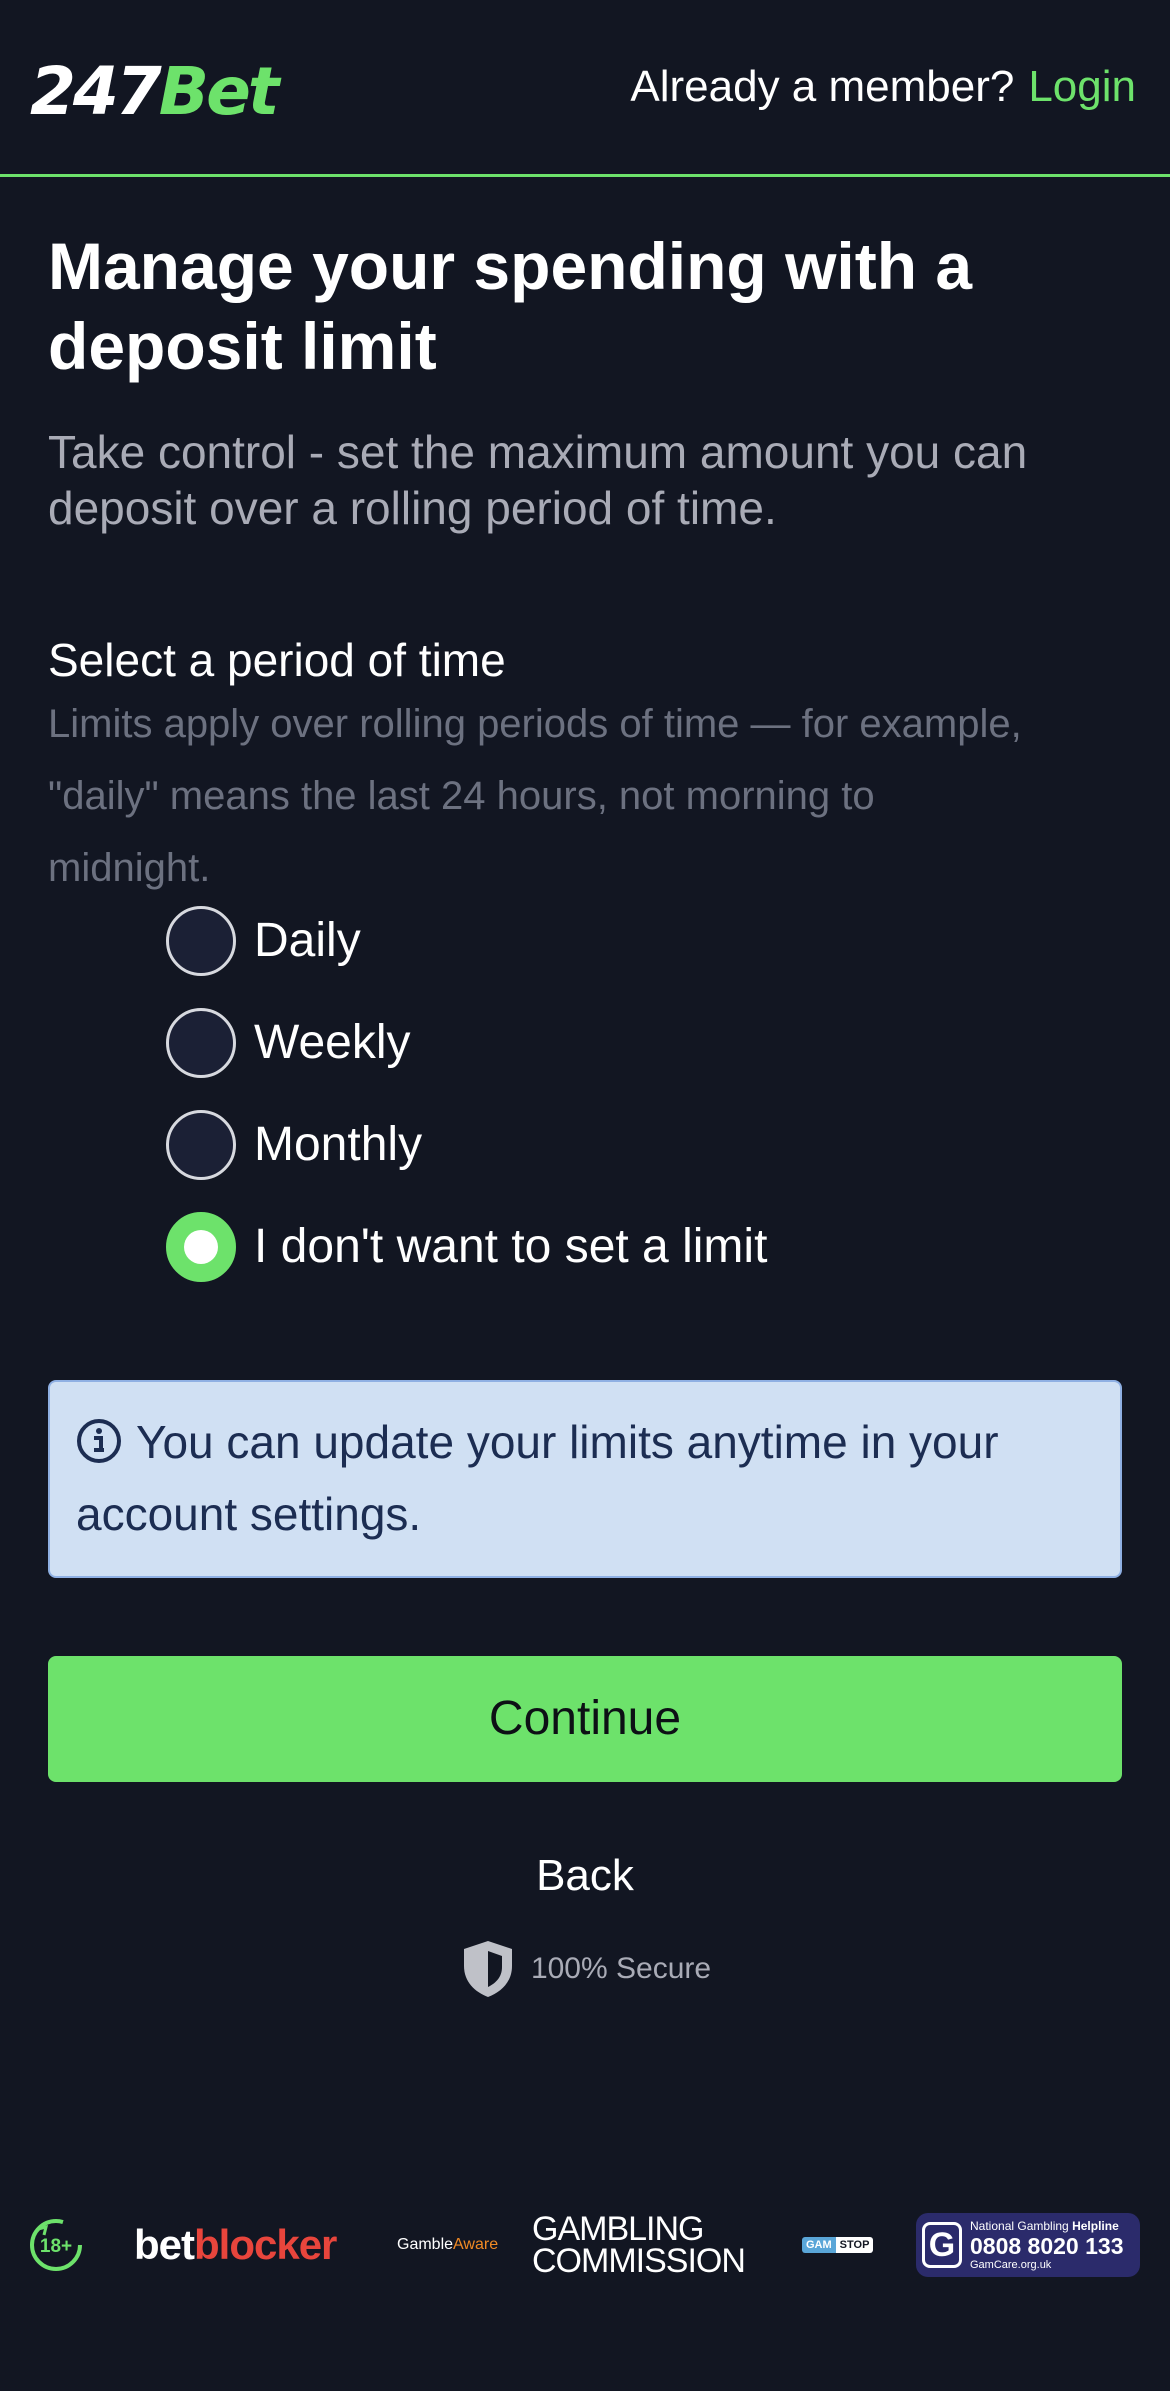 This screenshot has height=2391, width=1170. Describe the element at coordinates (201, 941) in the screenshot. I see `radio-button-daily` at that location.